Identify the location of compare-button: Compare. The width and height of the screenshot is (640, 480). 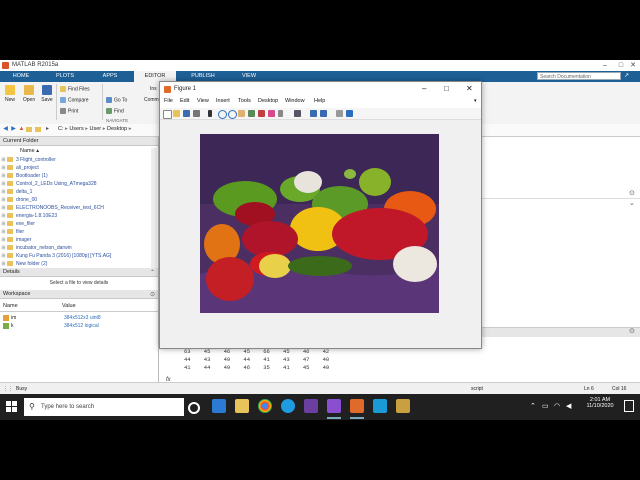
(74, 100).